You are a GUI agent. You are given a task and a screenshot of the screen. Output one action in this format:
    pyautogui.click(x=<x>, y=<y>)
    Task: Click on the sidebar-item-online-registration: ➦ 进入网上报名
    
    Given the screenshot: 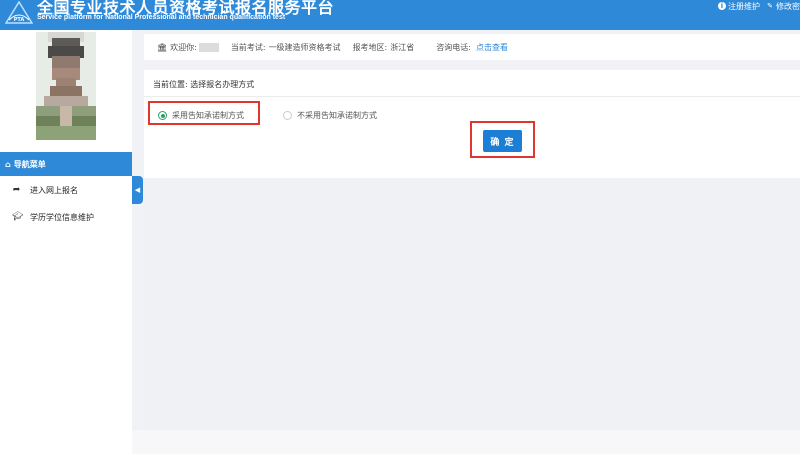 What is the action you would take?
    pyautogui.click(x=66, y=190)
    